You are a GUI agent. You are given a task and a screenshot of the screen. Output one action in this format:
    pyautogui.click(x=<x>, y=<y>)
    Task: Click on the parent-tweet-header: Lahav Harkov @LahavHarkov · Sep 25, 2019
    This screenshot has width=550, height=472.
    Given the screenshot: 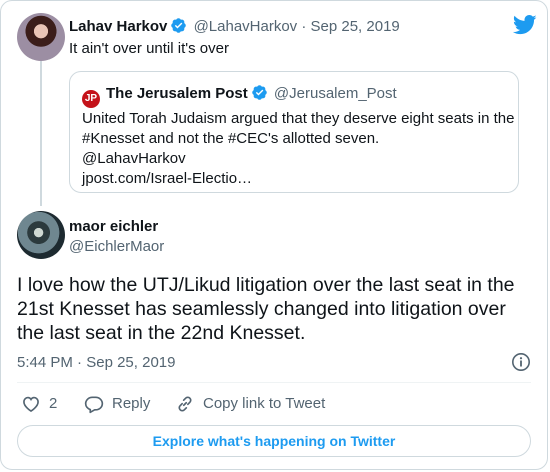 What is the action you would take?
    pyautogui.click(x=234, y=28)
    